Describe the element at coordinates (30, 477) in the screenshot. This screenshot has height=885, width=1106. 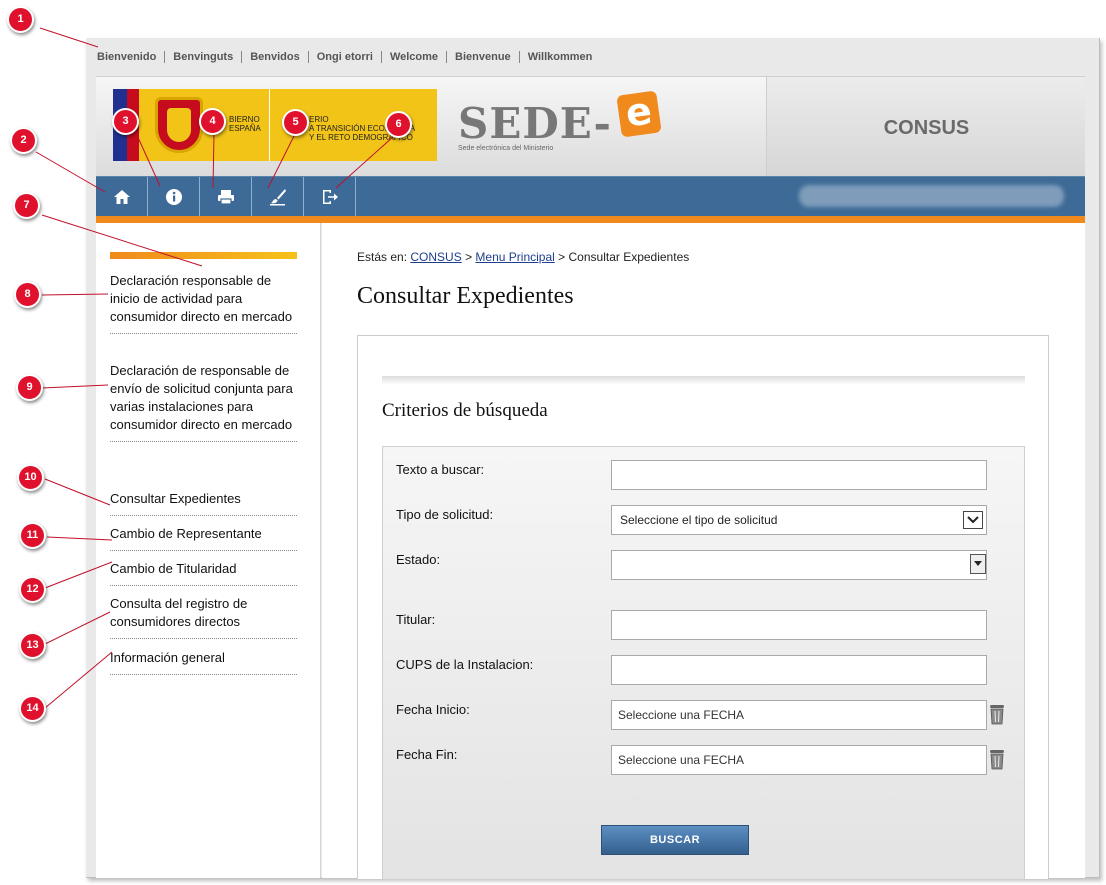
I see `callout-marker: 10` at that location.